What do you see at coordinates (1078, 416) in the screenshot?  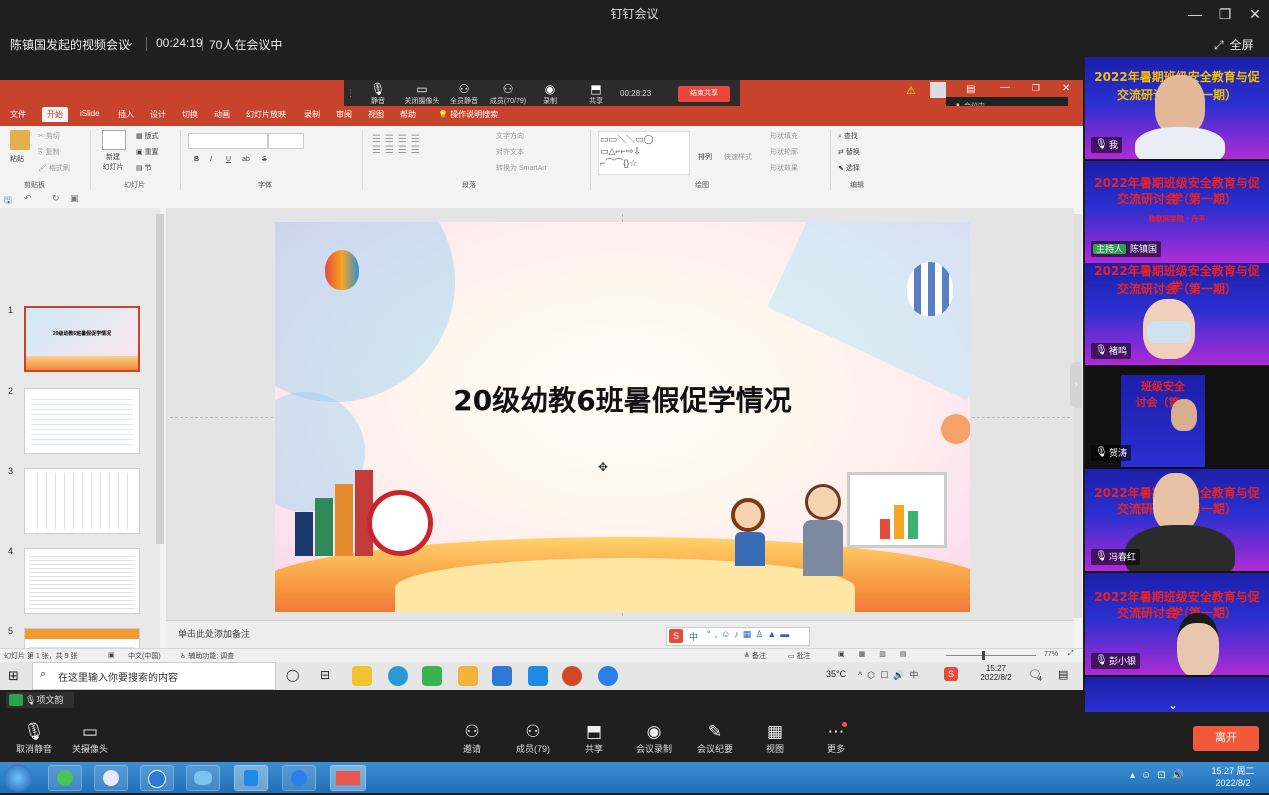 I see `slide-scrollbar` at bounding box center [1078, 416].